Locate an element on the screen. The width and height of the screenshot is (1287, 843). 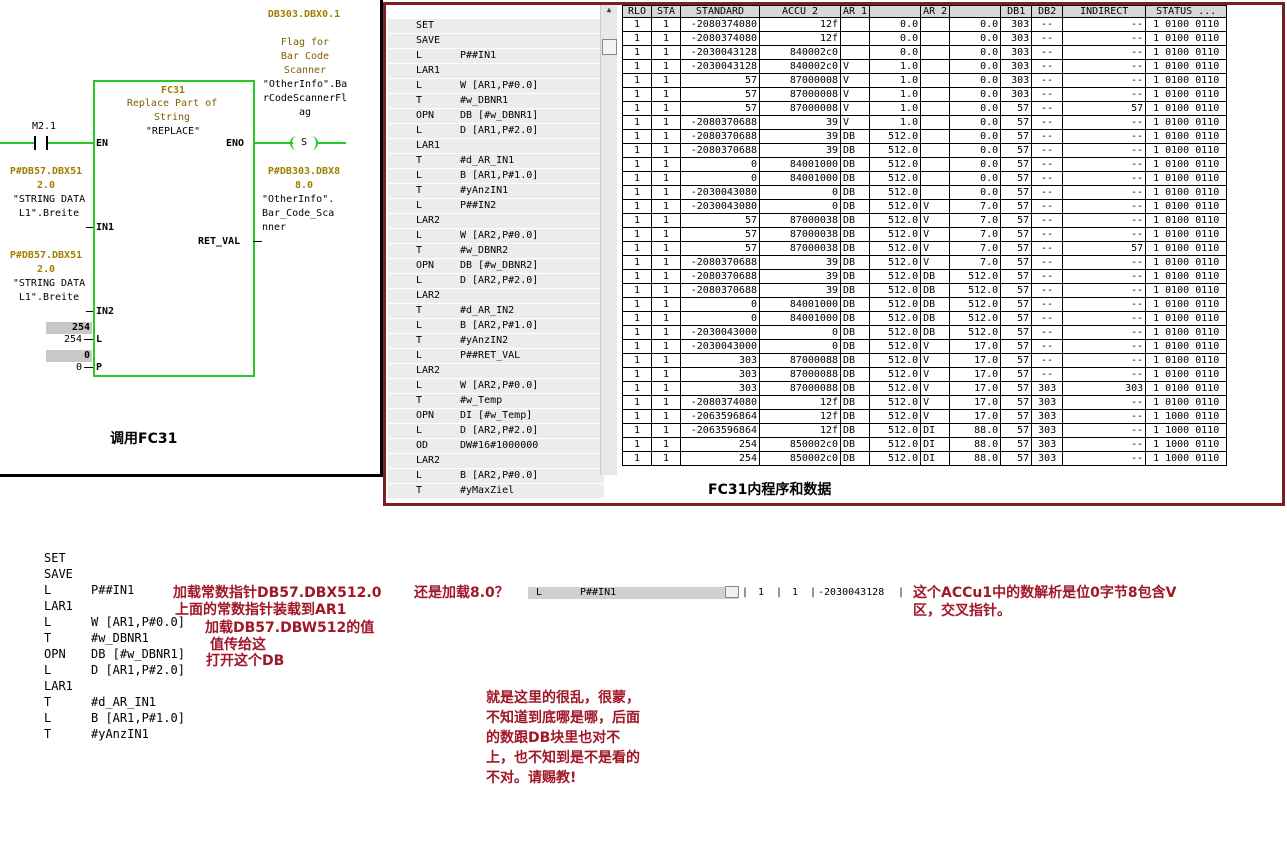
code-line: OPN DB [#w_DBNR1] is located at coordinates (496, 116).